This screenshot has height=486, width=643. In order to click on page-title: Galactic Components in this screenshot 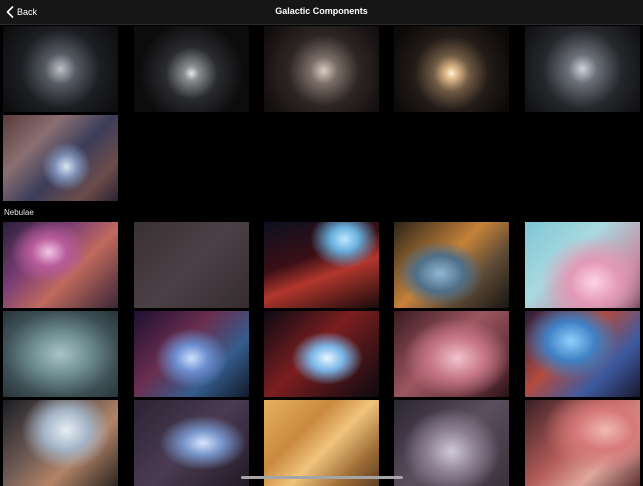, I will do `click(321, 11)`.